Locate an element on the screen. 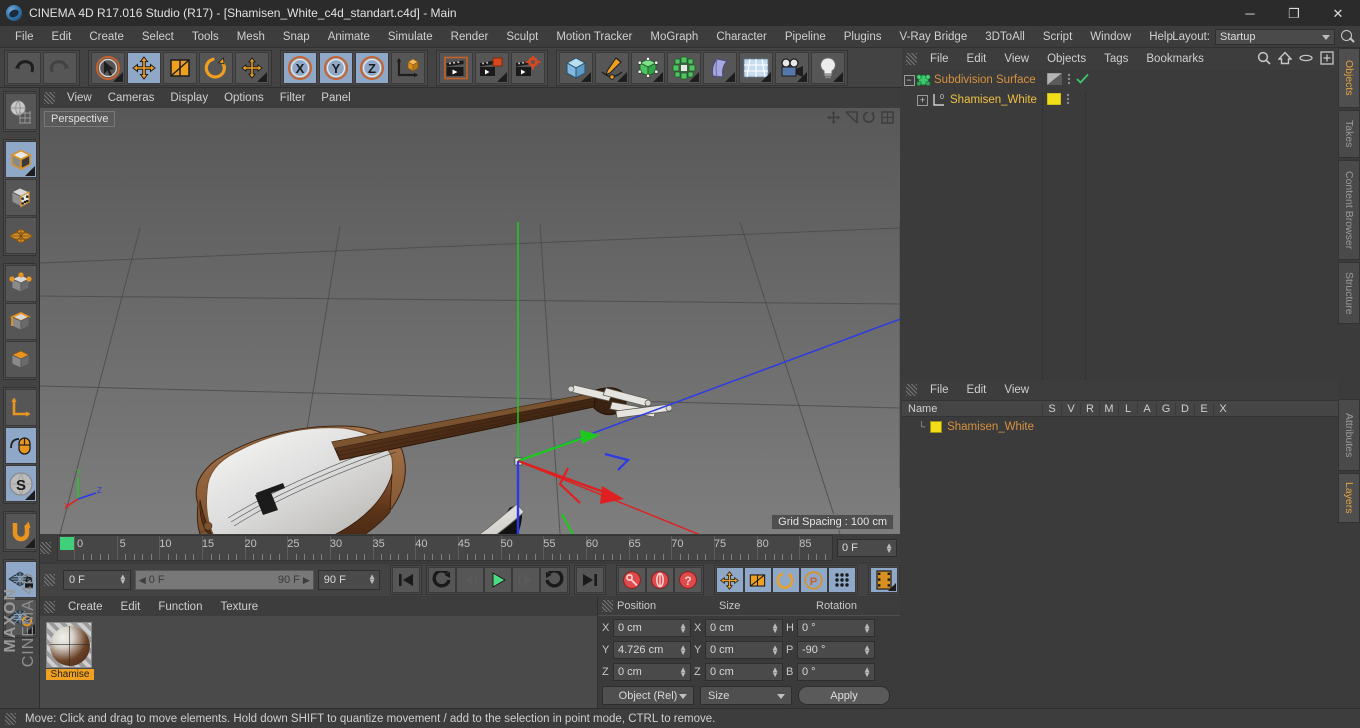  position-x-field: 0 cm ▲ ▼ is located at coordinates (652, 628).